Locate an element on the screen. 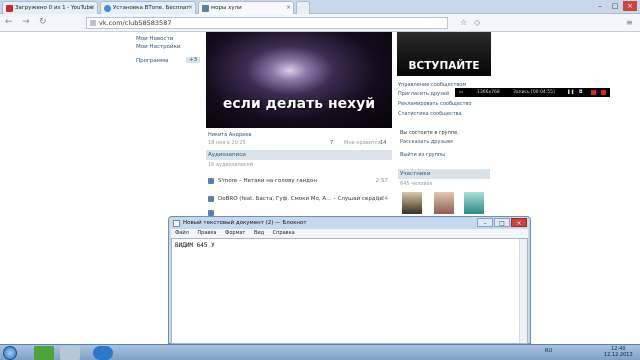 The height and width of the screenshot is (360, 640). tell-friends-link: Рассказать друзьям is located at coordinates (426, 142).